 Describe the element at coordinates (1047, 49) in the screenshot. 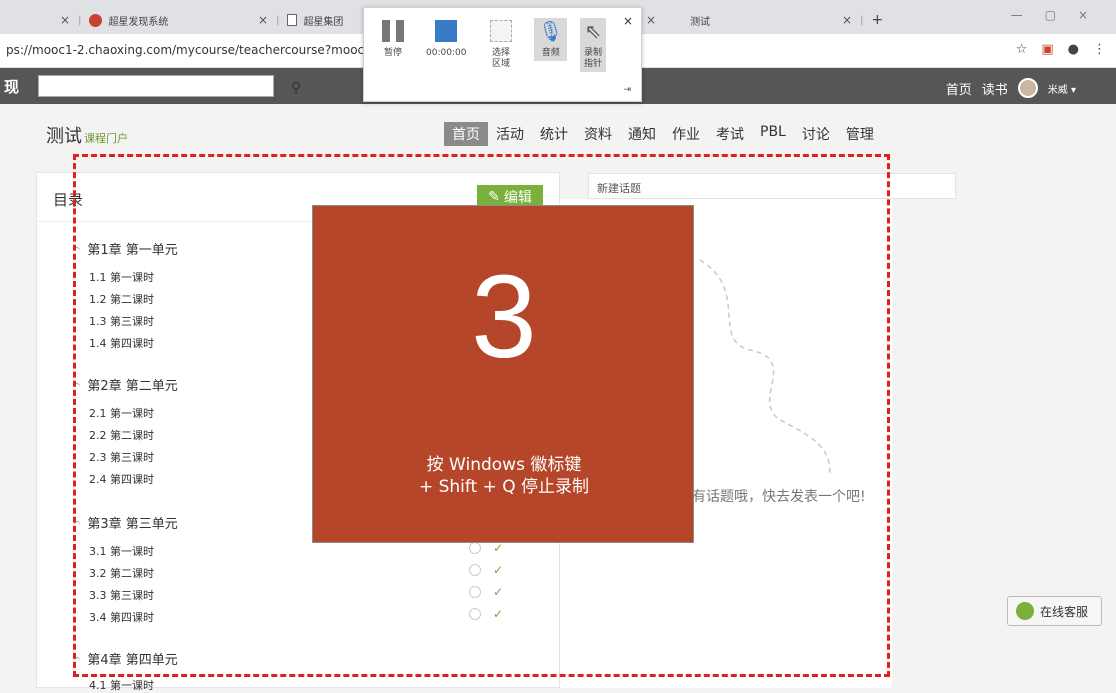

I see `extension-icon: ▣` at that location.